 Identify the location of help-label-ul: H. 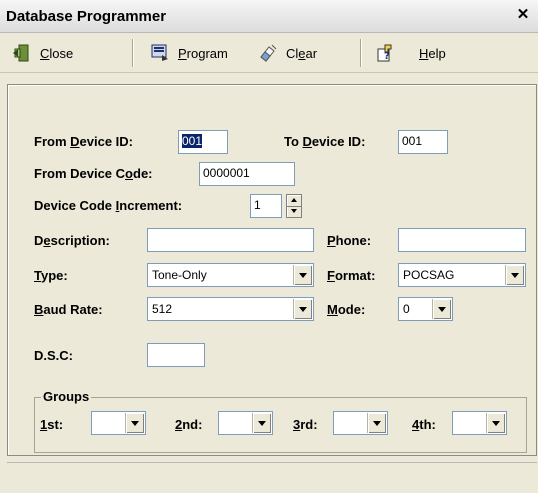
(424, 53).